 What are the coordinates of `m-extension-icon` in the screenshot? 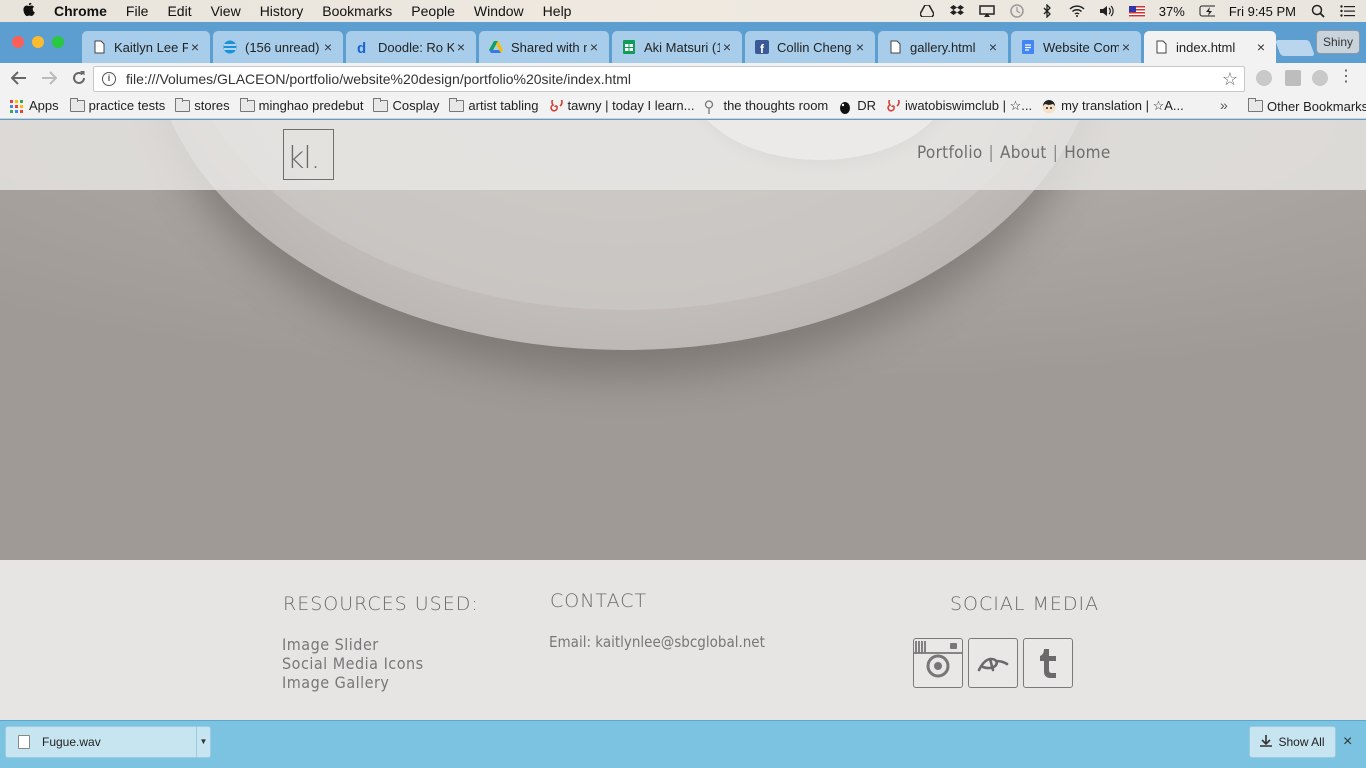 It's located at (1320, 78).